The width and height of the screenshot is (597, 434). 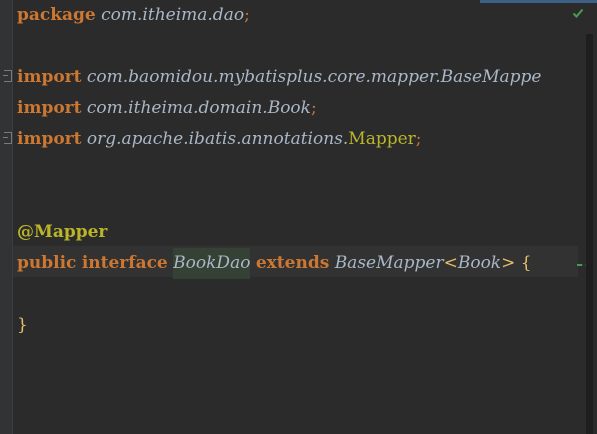 What do you see at coordinates (56, 15) in the screenshot?
I see `keyword-package: package` at bounding box center [56, 15].